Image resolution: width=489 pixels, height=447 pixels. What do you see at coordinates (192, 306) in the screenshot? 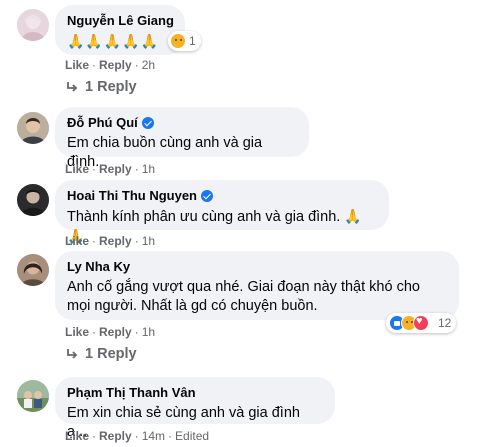
I see `comment-text-line: mọi người. Nhất là gd có chuyện buồn.` at bounding box center [192, 306].